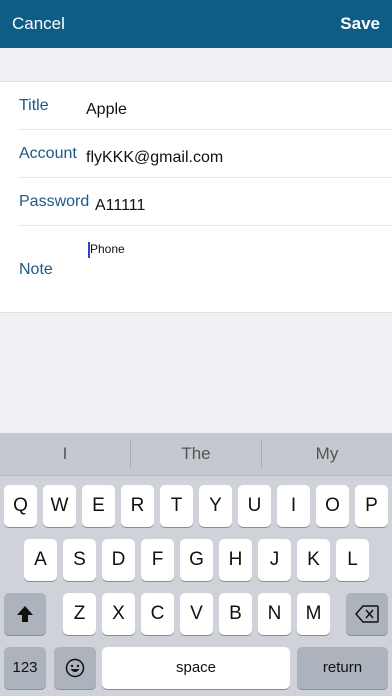  I want to click on key-s: S, so click(79, 560).